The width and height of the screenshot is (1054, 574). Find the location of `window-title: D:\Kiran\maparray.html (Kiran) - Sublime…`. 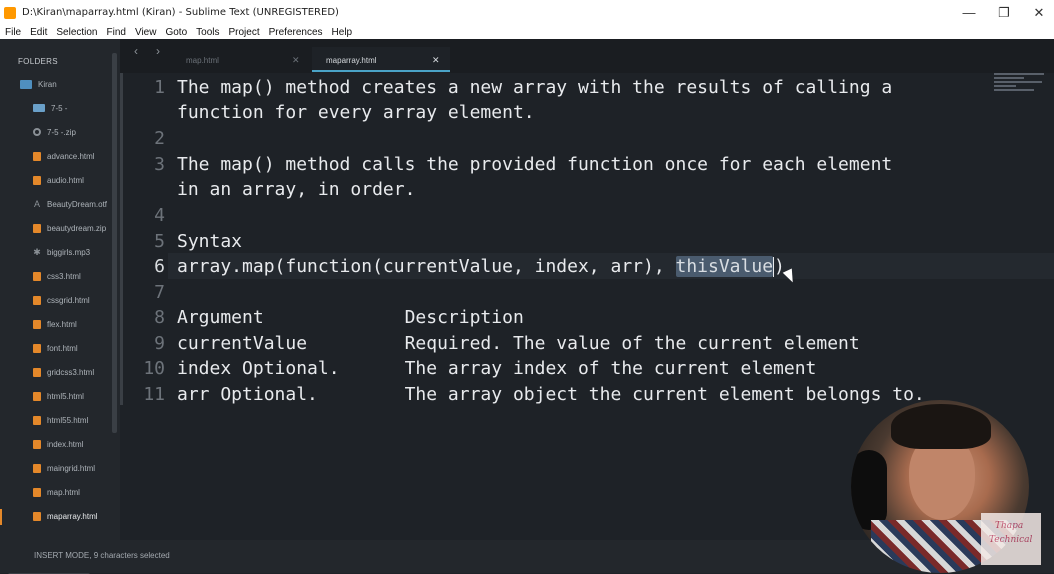

window-title: D:\Kiran\maparray.html (Kiran) - Sublime… is located at coordinates (180, 12).